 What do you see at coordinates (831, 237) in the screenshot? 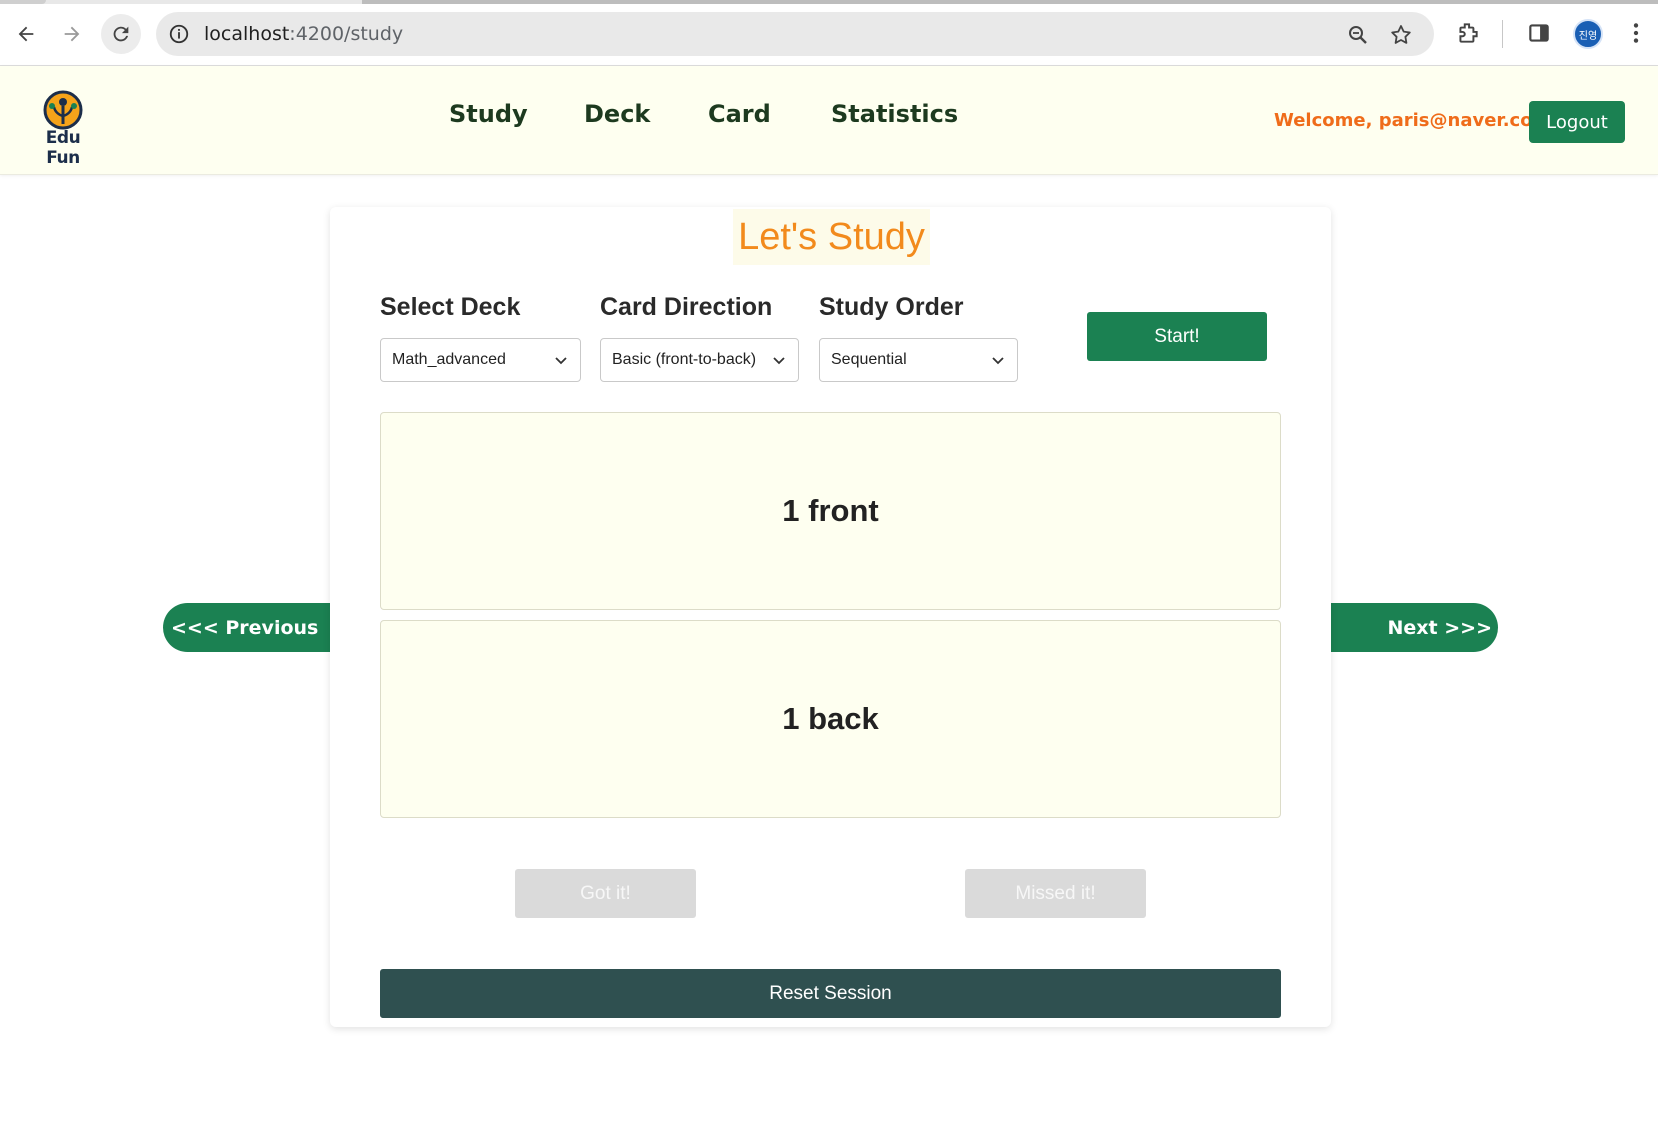
I see `page-title: Let's Study` at bounding box center [831, 237].